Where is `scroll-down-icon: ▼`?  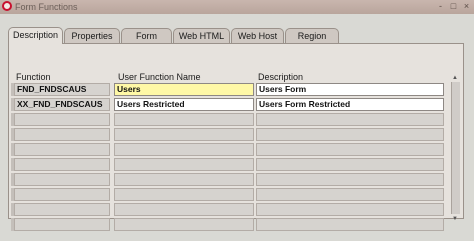 scroll-down-icon: ▼ is located at coordinates (455, 219).